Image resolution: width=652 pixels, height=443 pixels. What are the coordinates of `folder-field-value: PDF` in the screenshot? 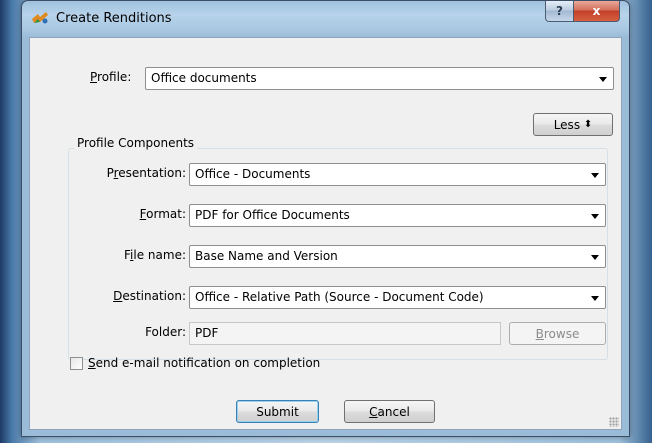 It's located at (207, 333).